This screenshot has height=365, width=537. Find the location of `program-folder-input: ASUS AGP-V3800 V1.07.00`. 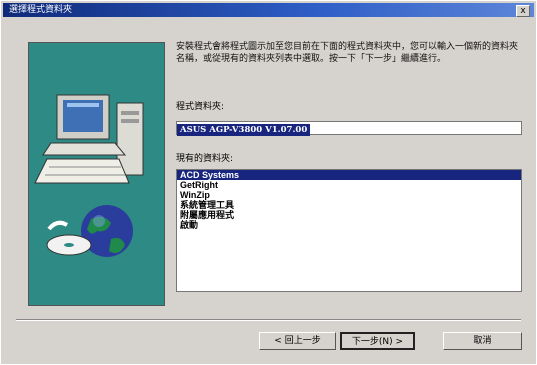

program-folder-input: ASUS AGP-V3800 V1.07.00 is located at coordinates (349, 128).